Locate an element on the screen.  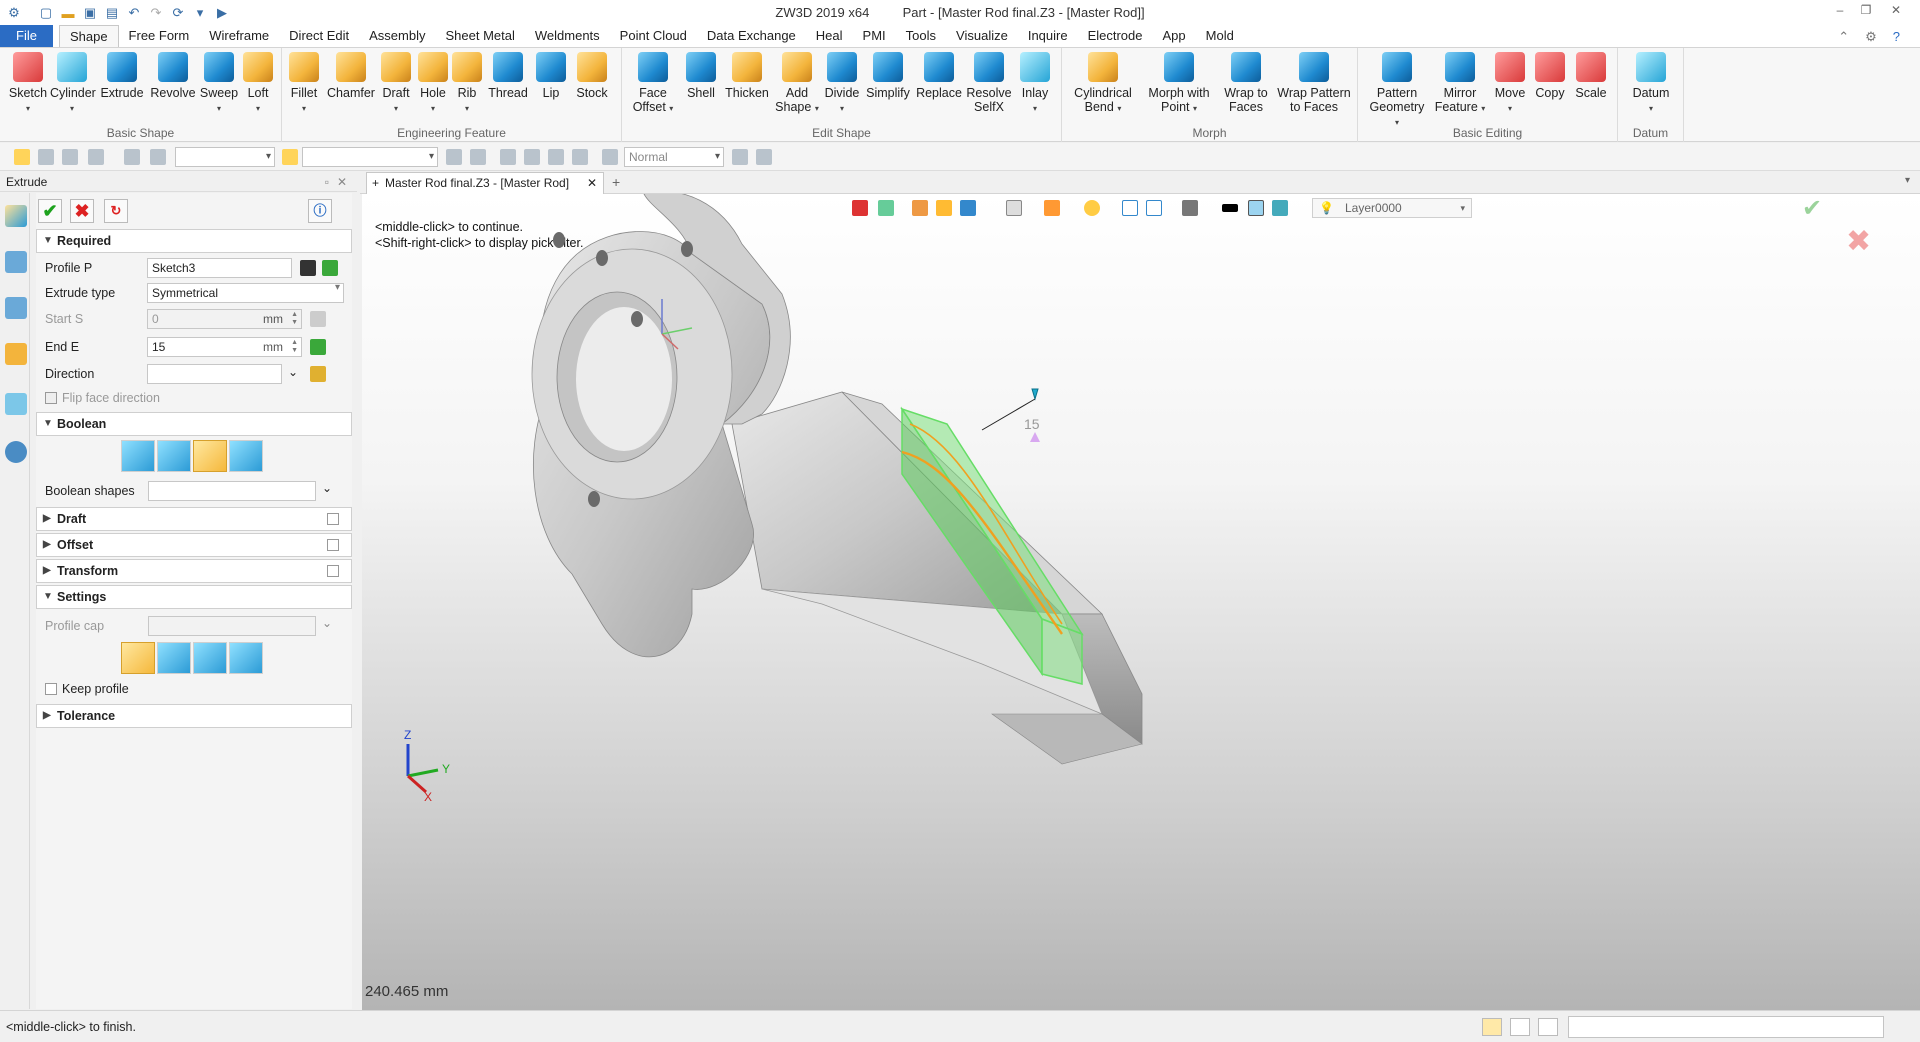
end-options-icon is located at coordinates (318, 347).